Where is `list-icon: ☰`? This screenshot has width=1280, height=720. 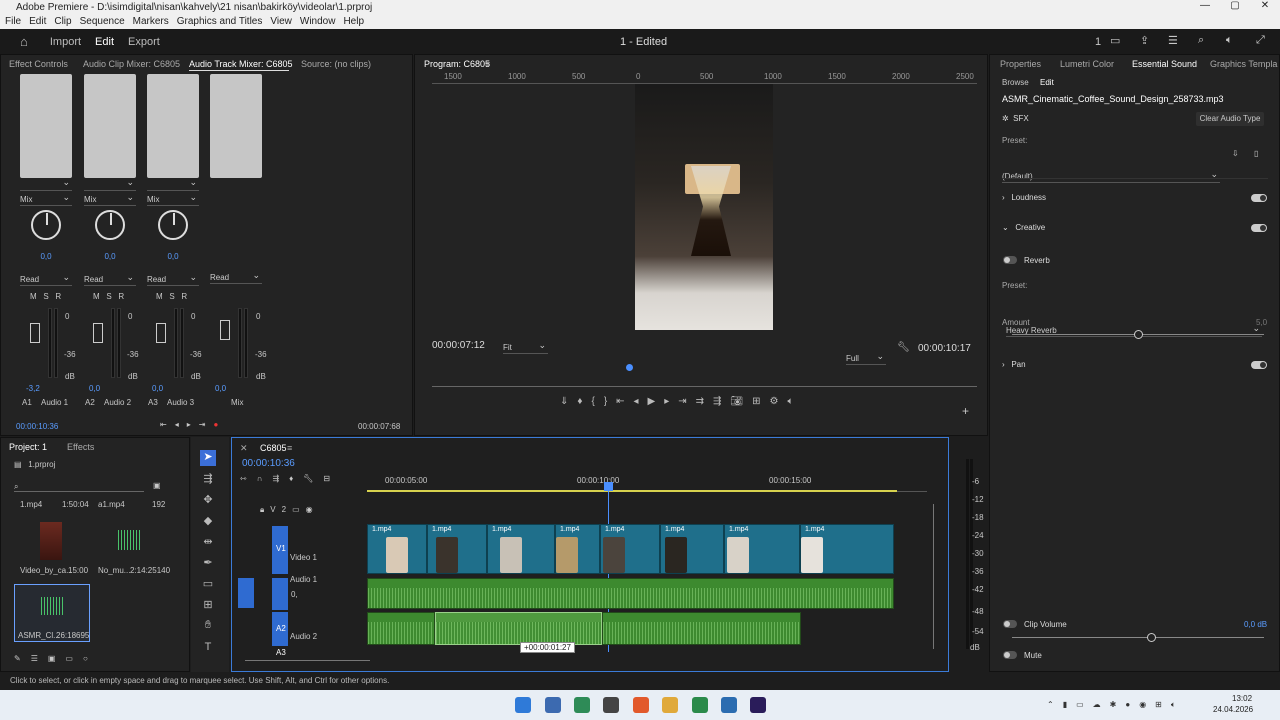
list-icon: ☰ is located at coordinates (1173, 40).